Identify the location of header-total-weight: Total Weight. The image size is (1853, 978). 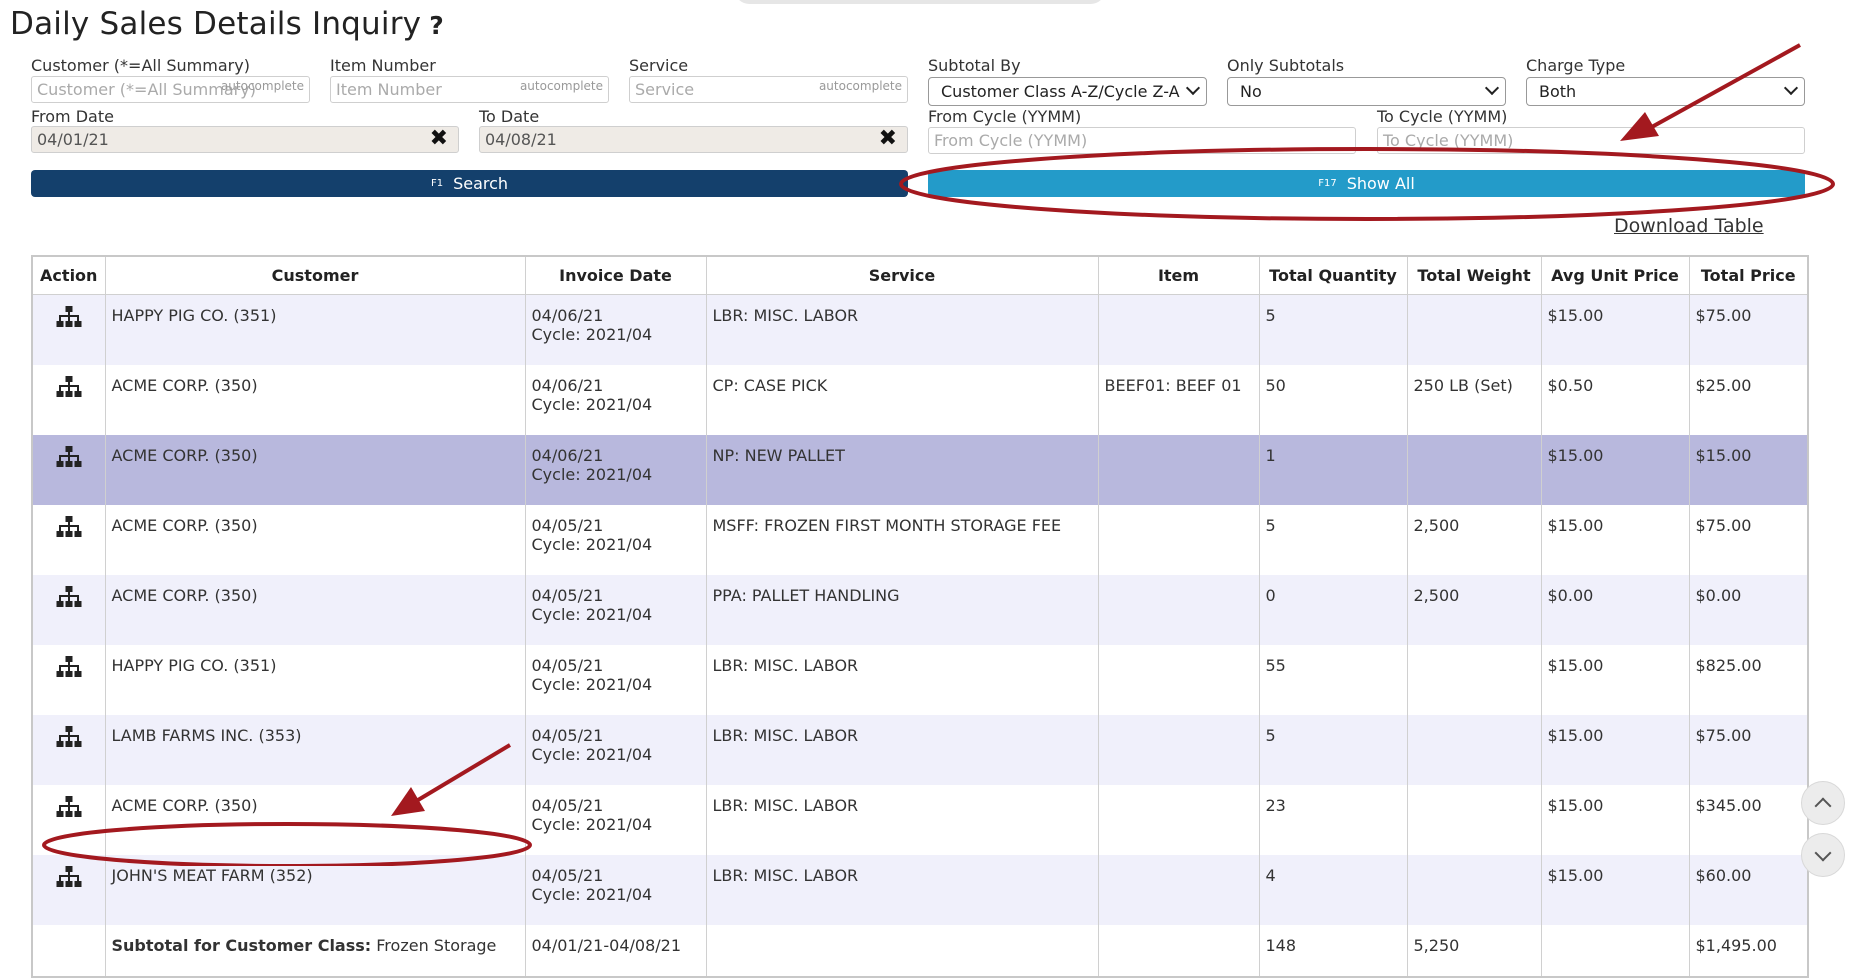
(1474, 275).